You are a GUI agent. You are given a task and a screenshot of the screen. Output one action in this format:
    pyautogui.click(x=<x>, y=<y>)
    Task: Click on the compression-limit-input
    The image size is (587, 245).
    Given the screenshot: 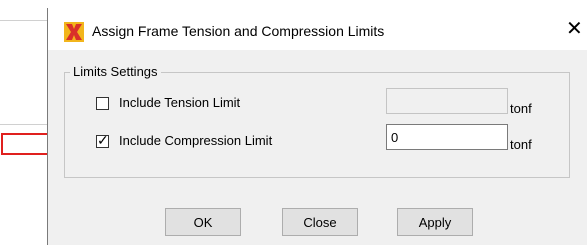 What is the action you would take?
    pyautogui.click(x=447, y=137)
    